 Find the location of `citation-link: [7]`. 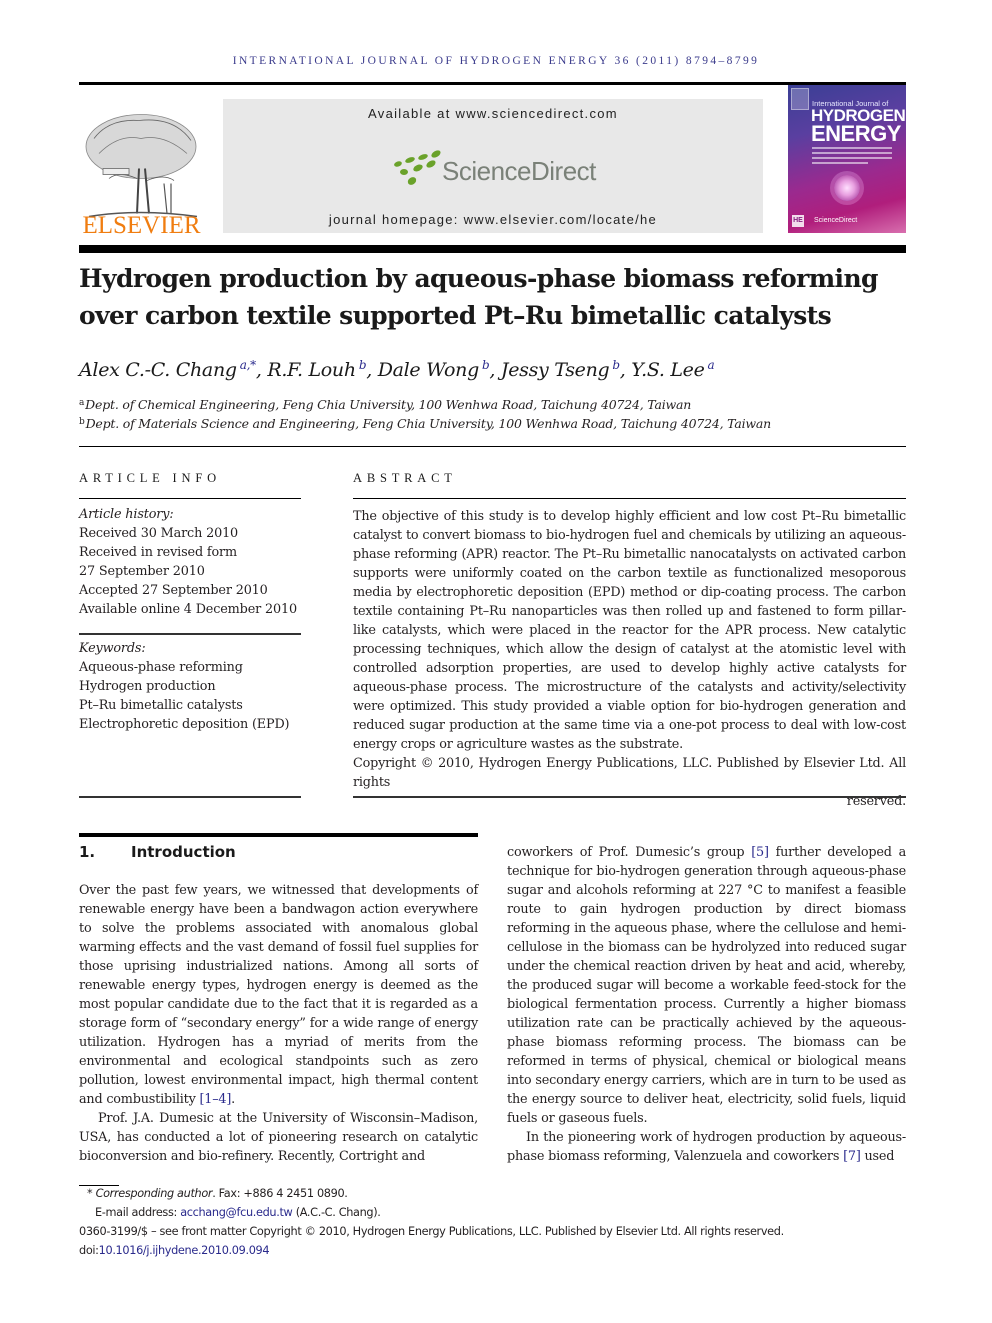

citation-link: [7] is located at coordinates (852, 1156).